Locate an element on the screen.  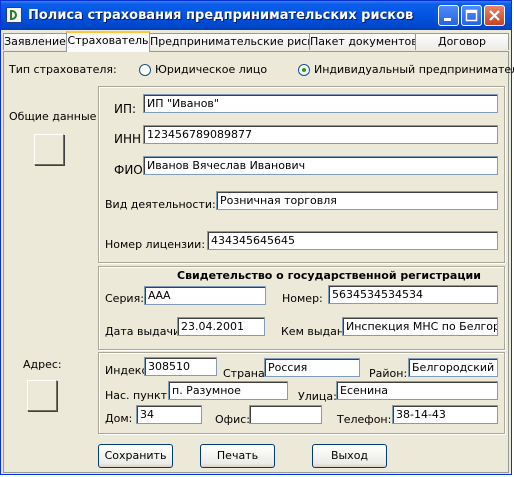
inn-field: 123456789089877 is located at coordinates (320, 134).